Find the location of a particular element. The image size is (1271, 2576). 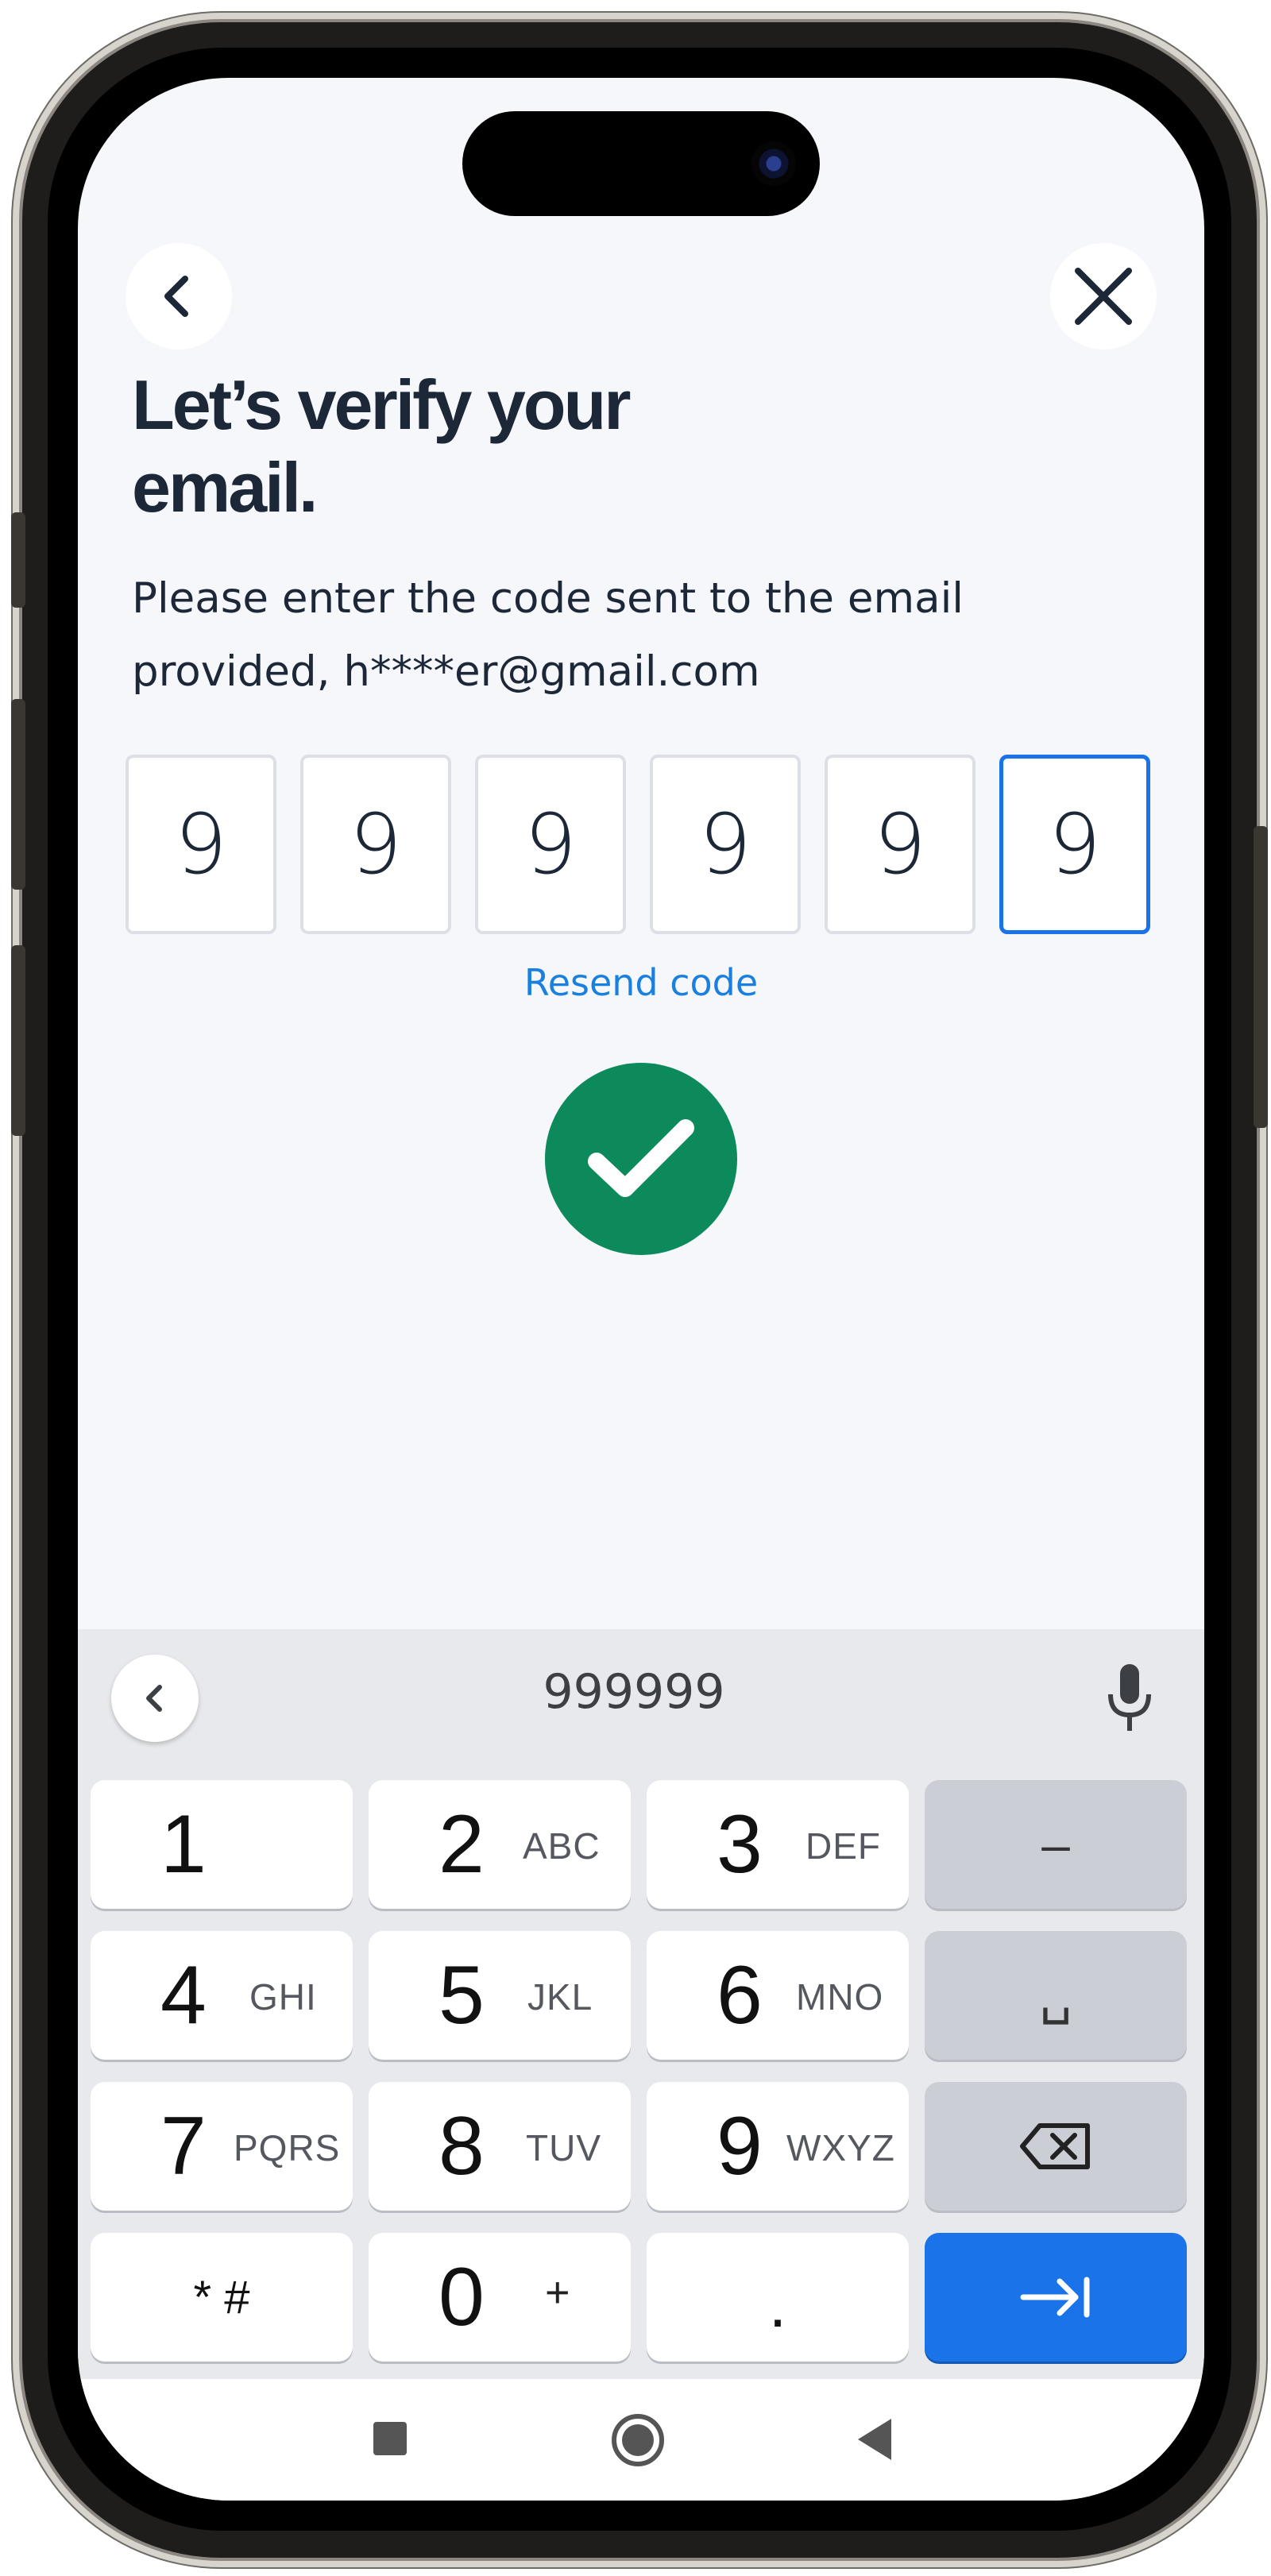

key-0-digit: 0 is located at coordinates (461, 2297).